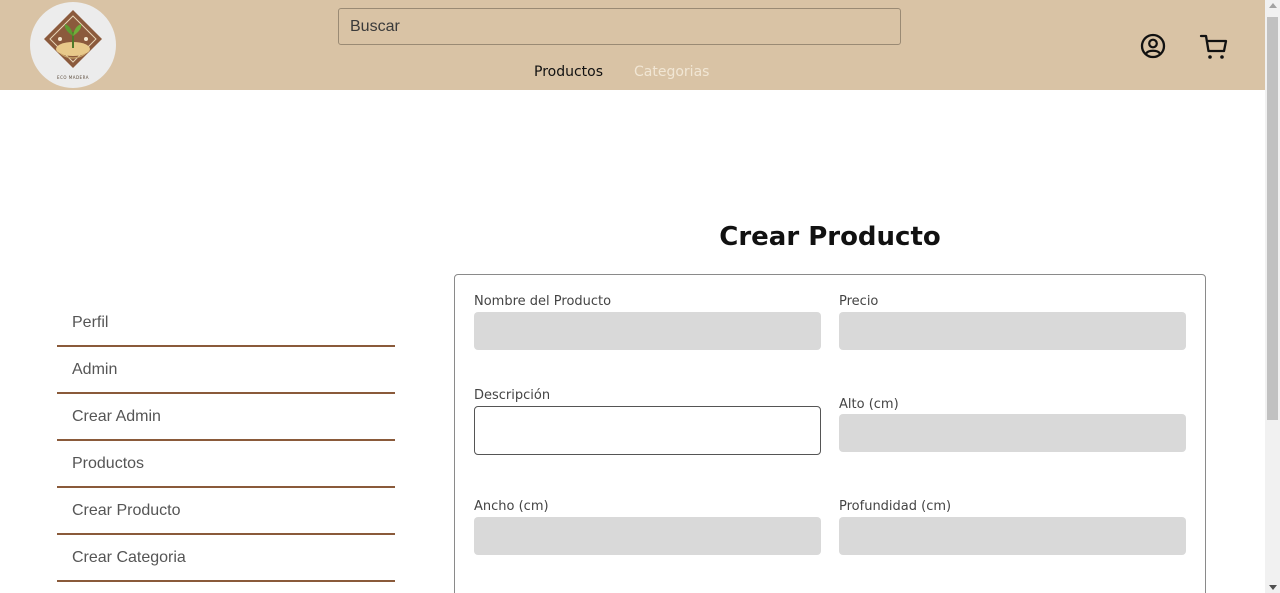  I want to click on logo-text: ECO MADERA, so click(73, 77).